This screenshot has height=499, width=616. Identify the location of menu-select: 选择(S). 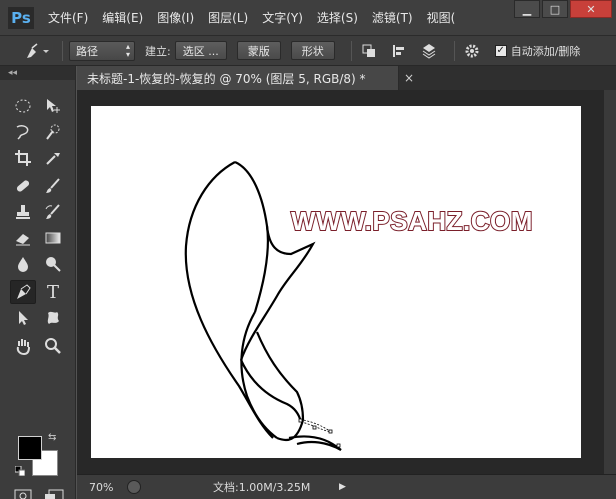
(337, 17).